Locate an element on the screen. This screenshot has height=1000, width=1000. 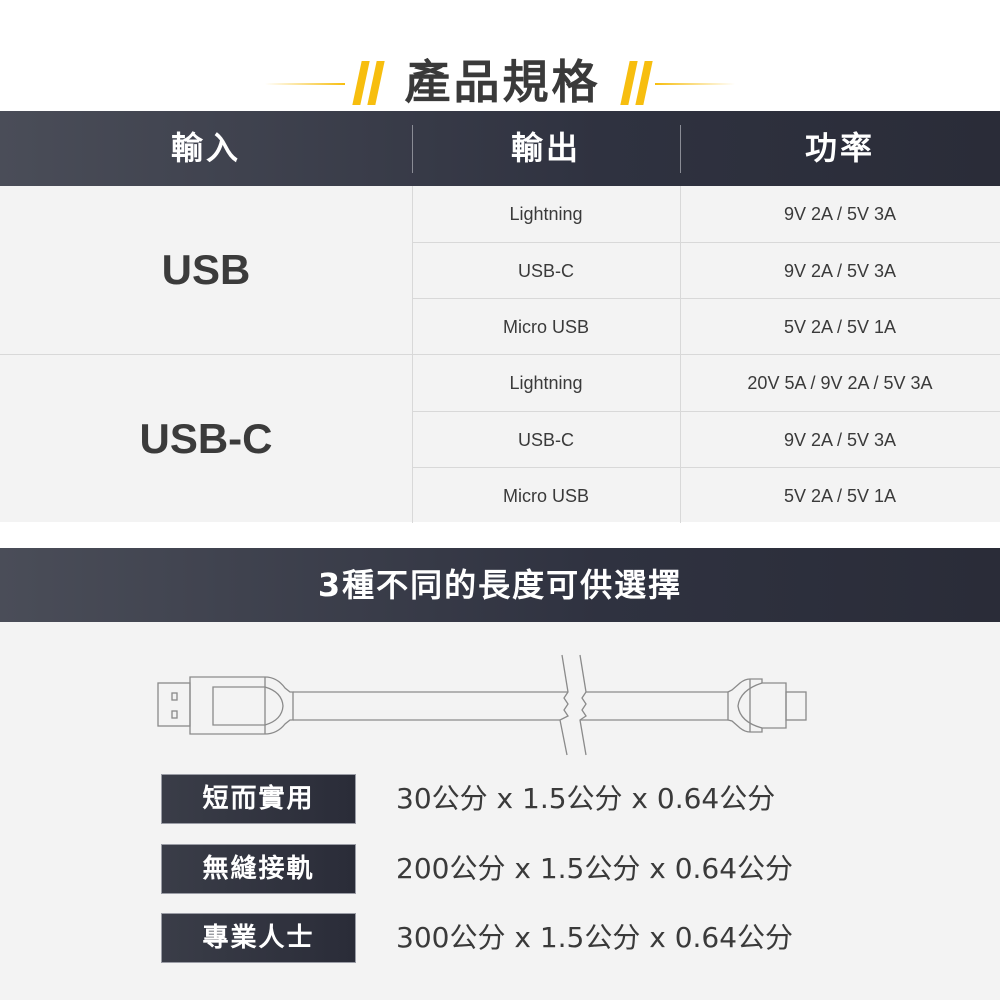
lengths-banner: 3種不同的長度可供選擇 is located at coordinates (500, 585).